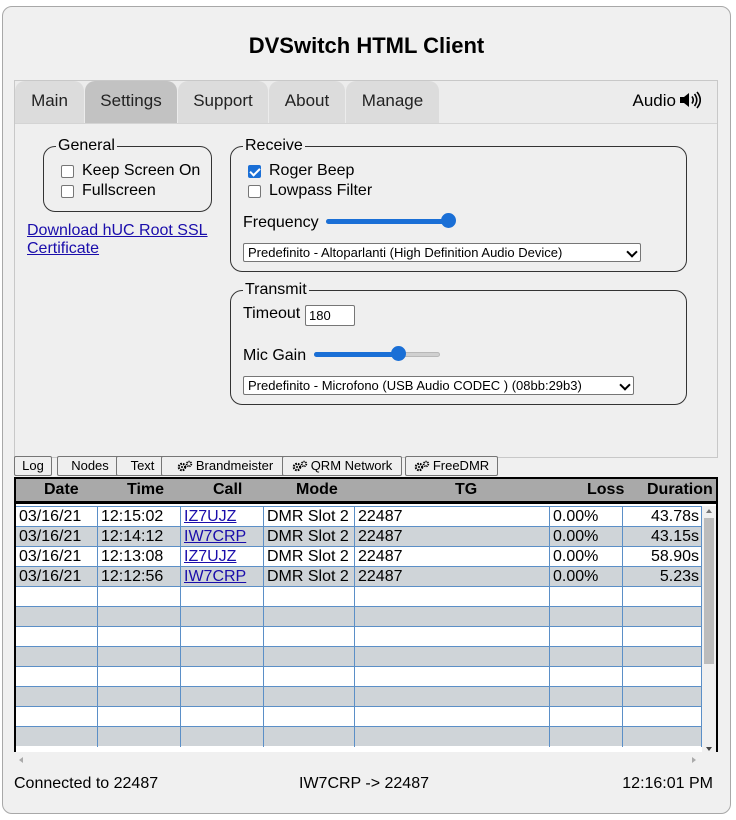 This screenshot has height=820, width=736. I want to click on cell-time: 12:12:56, so click(139, 577).